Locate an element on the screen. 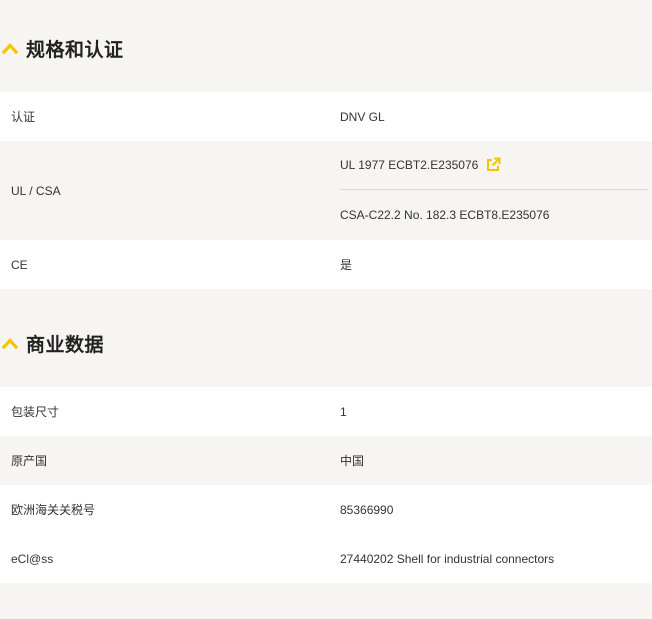  row-value: DNV GL is located at coordinates (362, 116).